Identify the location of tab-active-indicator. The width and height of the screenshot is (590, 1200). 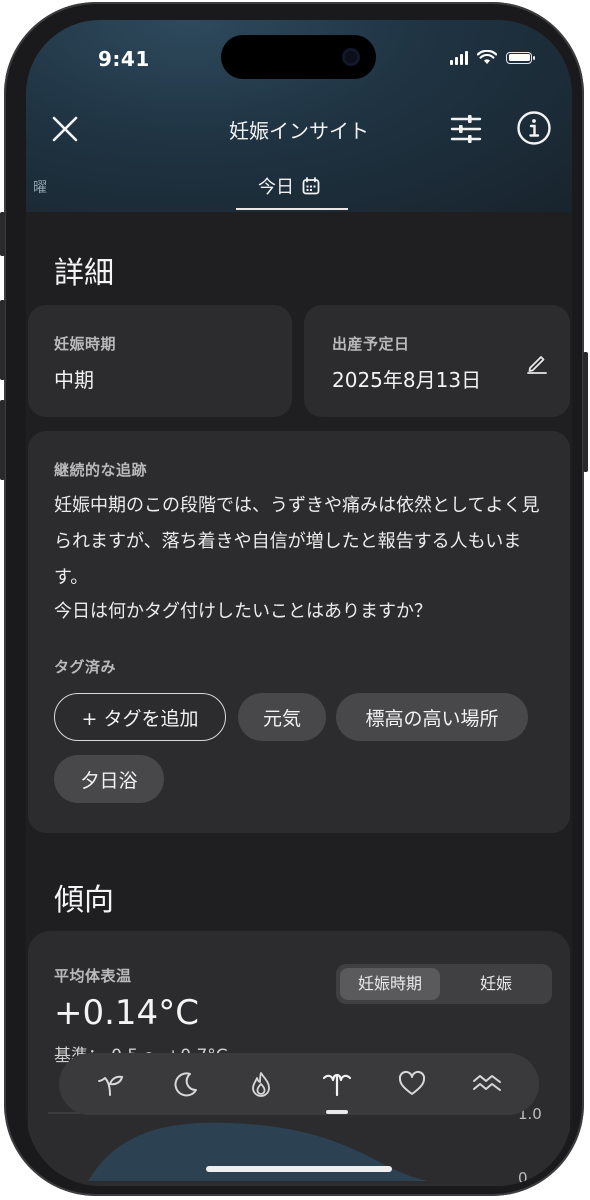
(292, 209).